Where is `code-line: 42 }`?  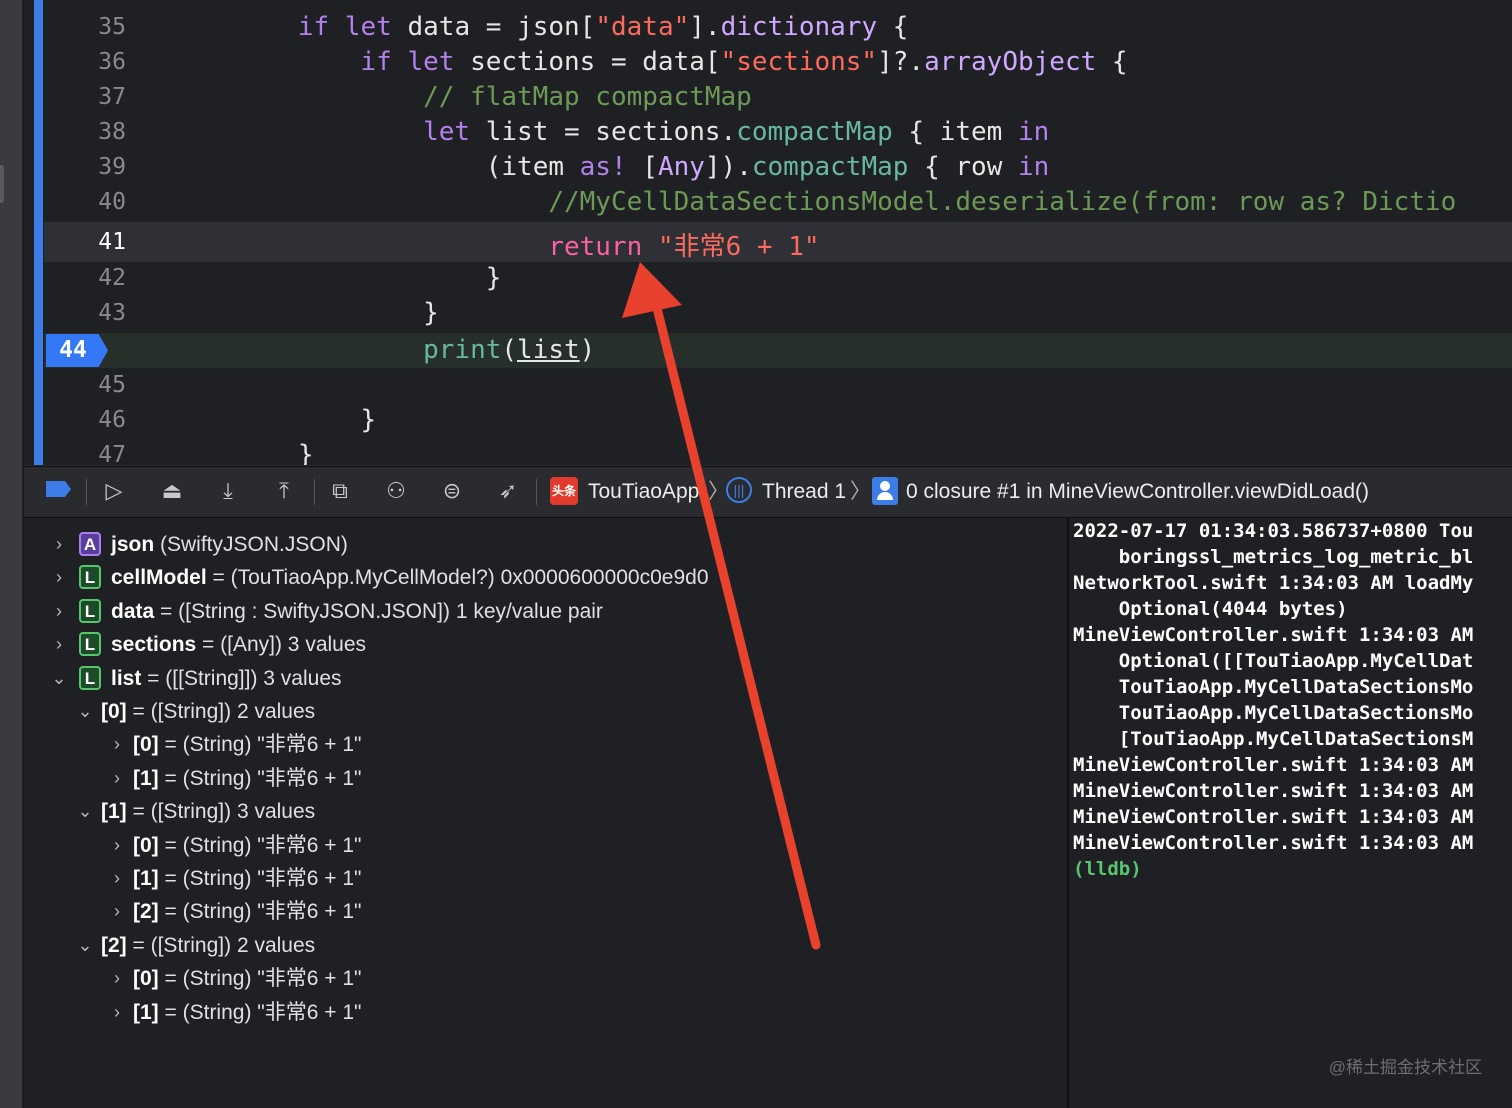 code-line: 42 } is located at coordinates (778, 278).